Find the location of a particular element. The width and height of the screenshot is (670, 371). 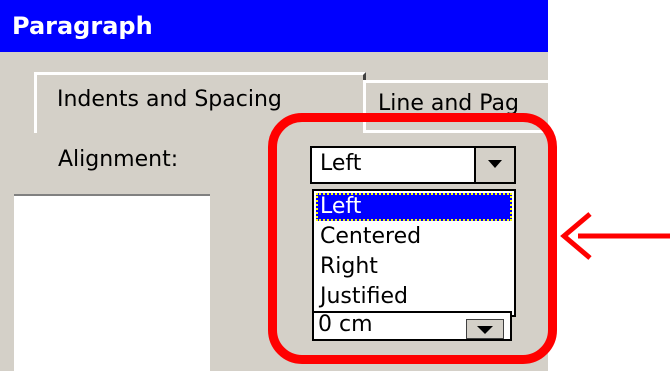

title-bar: Paragraph is located at coordinates (274, 26).